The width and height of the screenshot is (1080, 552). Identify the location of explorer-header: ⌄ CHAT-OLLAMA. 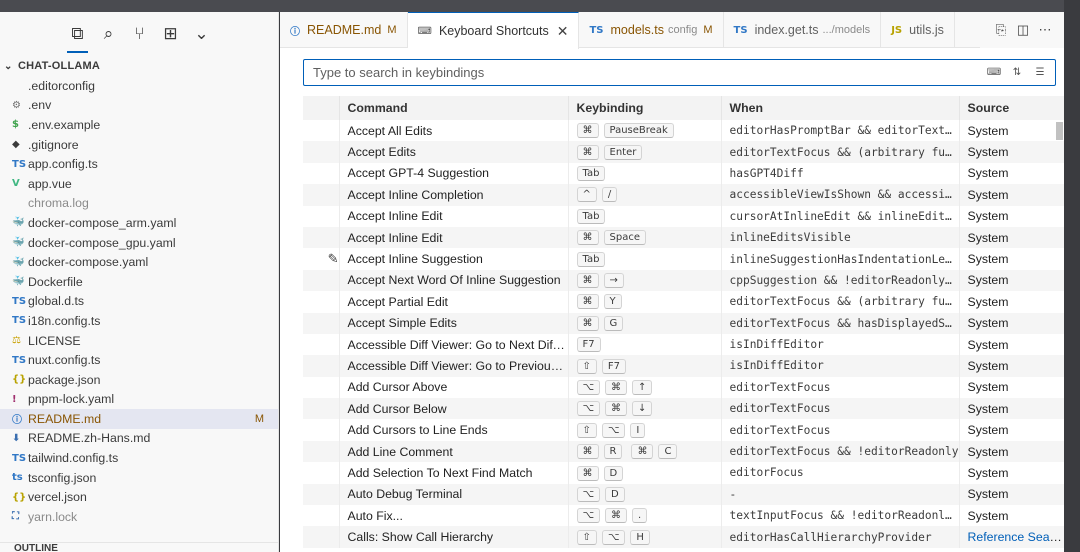
(139, 66).